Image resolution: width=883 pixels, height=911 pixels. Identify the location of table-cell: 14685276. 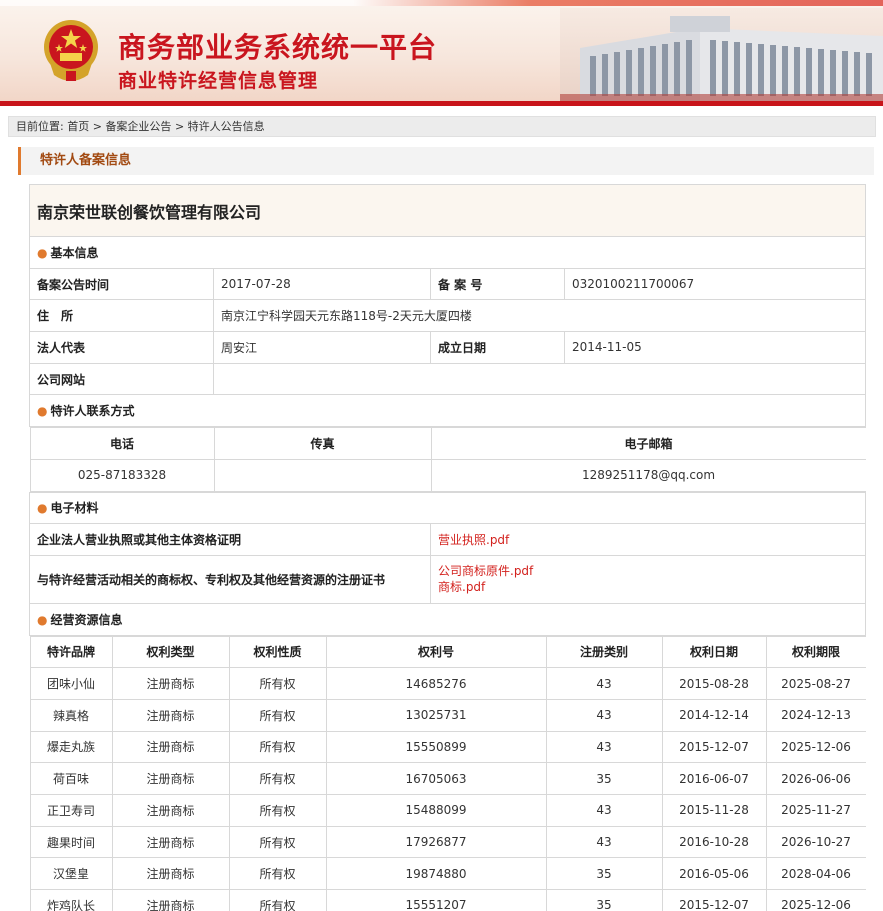
(436, 683).